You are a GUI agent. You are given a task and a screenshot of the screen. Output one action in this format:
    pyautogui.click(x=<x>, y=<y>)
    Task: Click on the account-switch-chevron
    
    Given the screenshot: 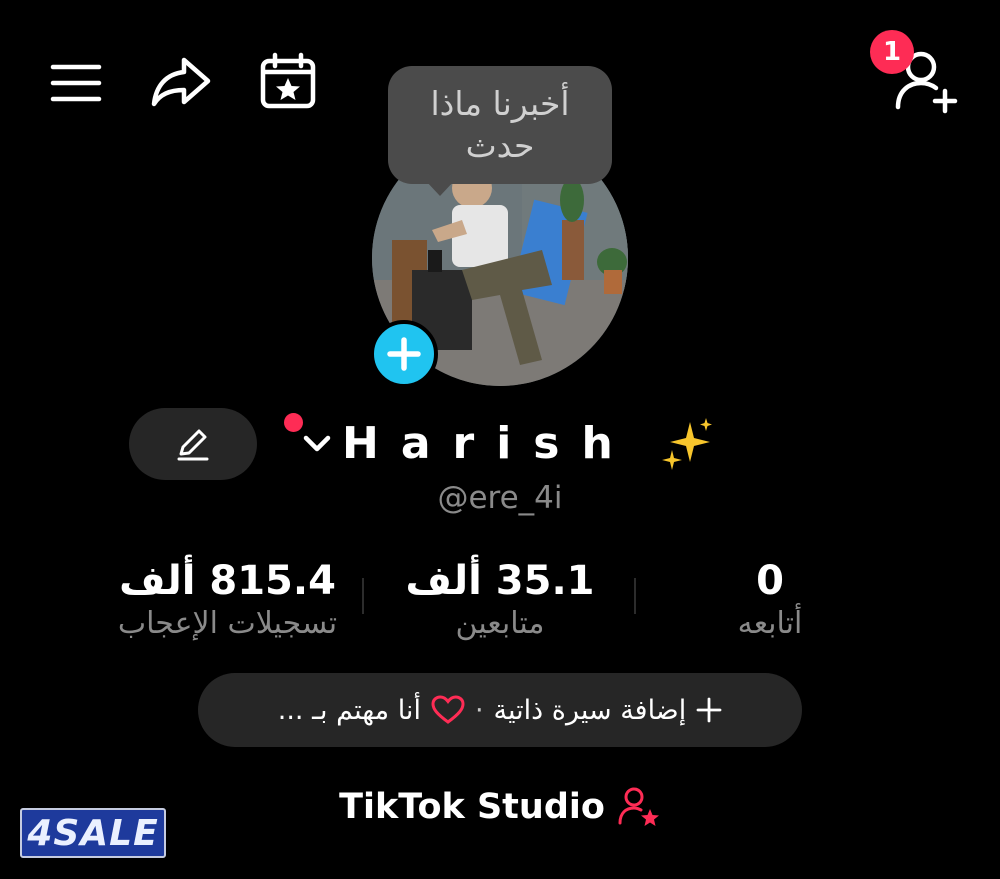 What is the action you would take?
    pyautogui.click(x=317, y=443)
    